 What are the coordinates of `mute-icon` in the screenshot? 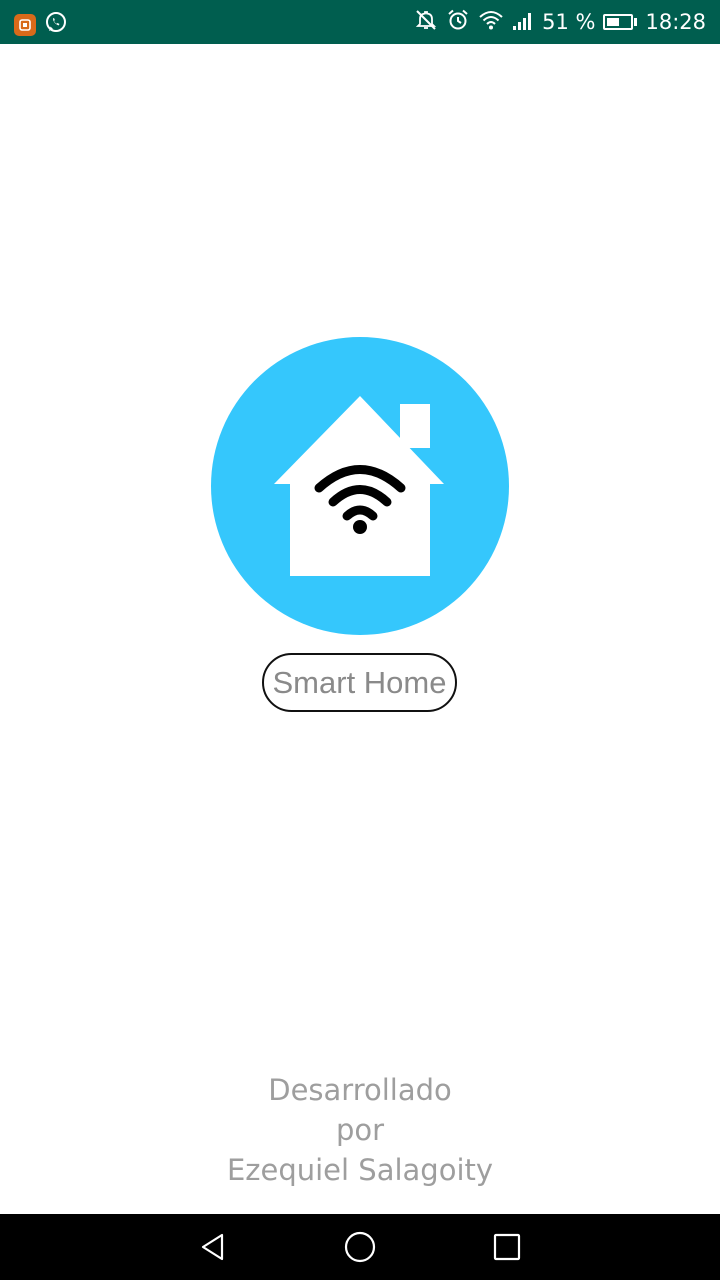 It's located at (426, 22).